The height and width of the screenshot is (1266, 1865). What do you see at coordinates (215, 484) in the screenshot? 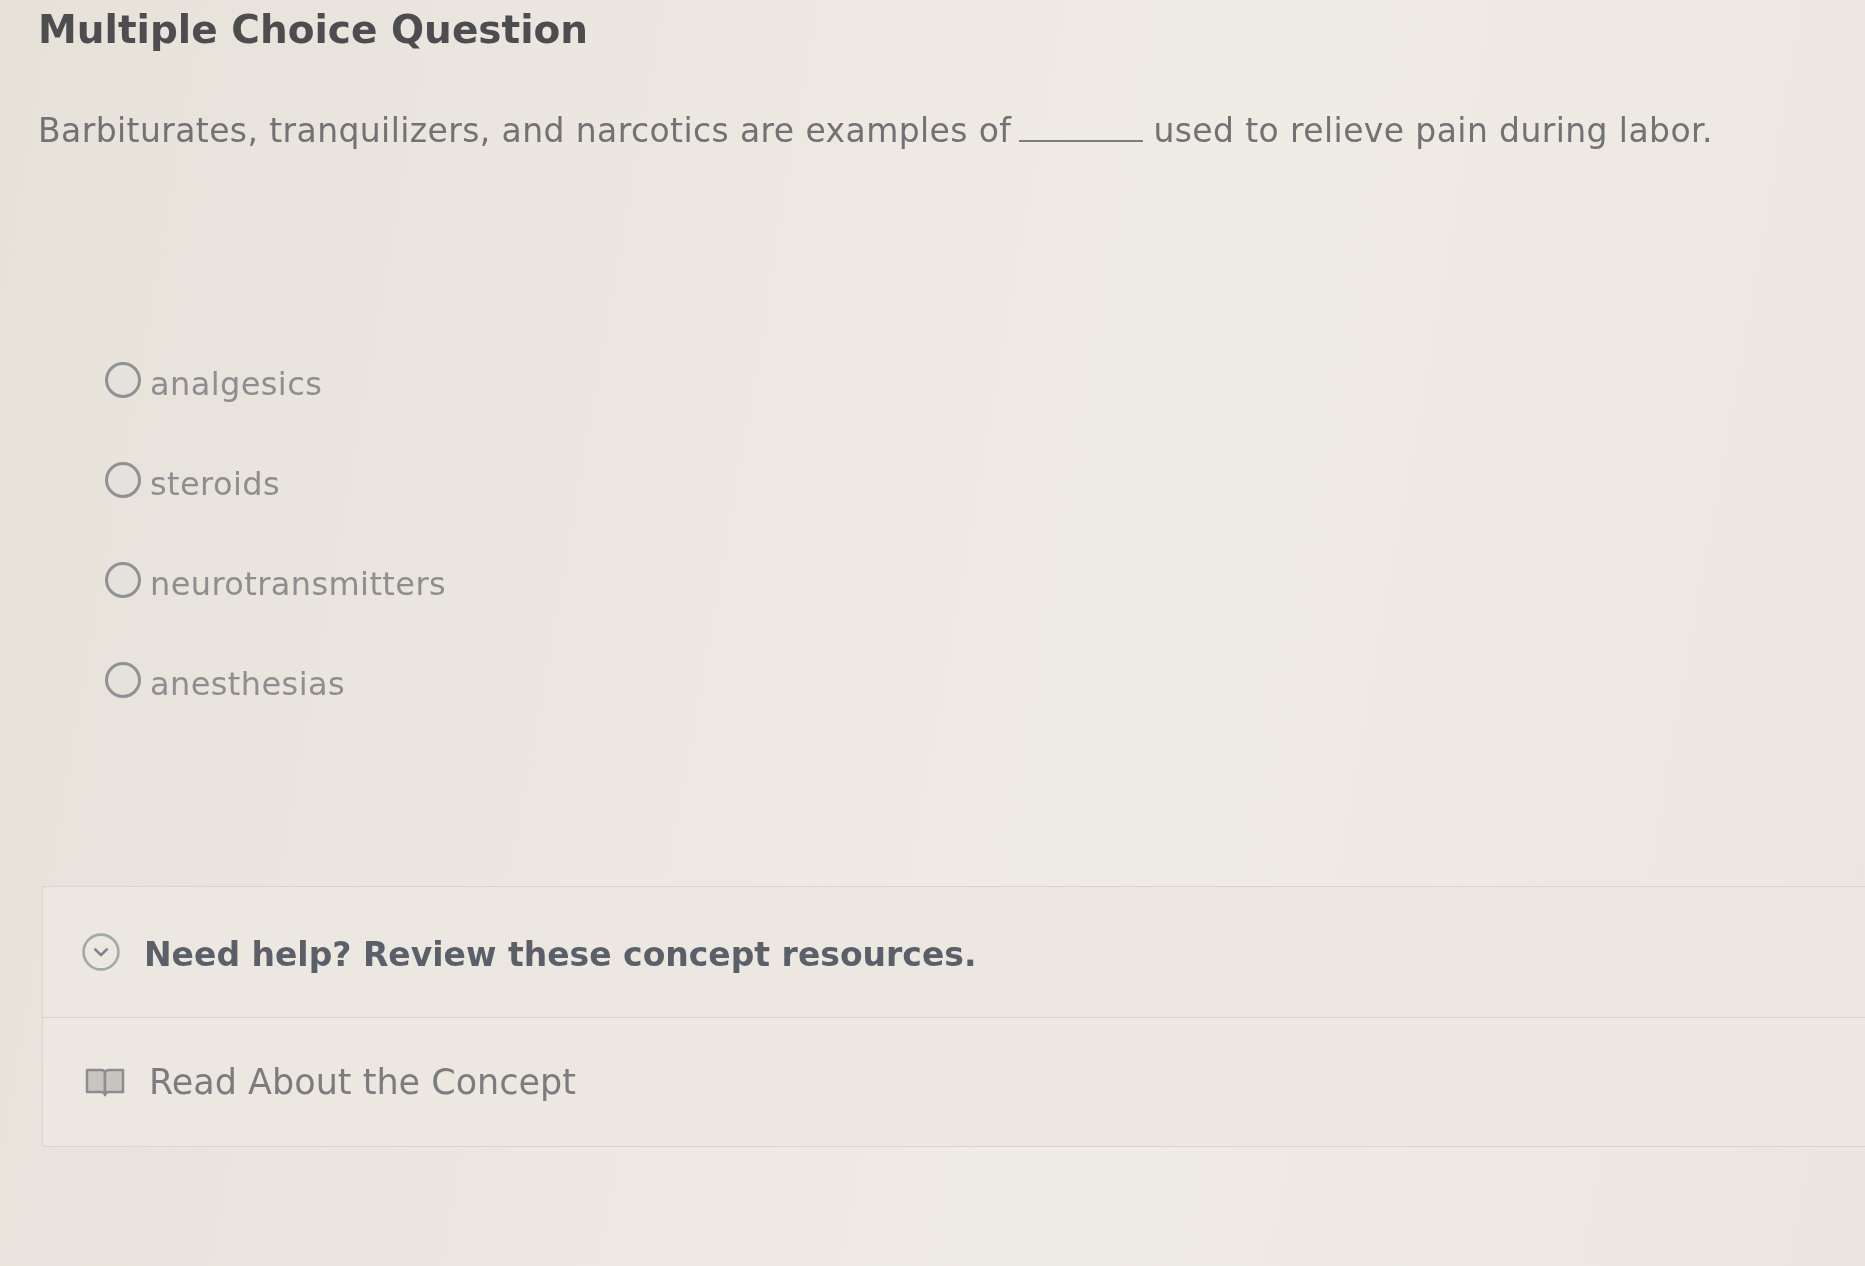
I see `answer-option: steroids` at bounding box center [215, 484].